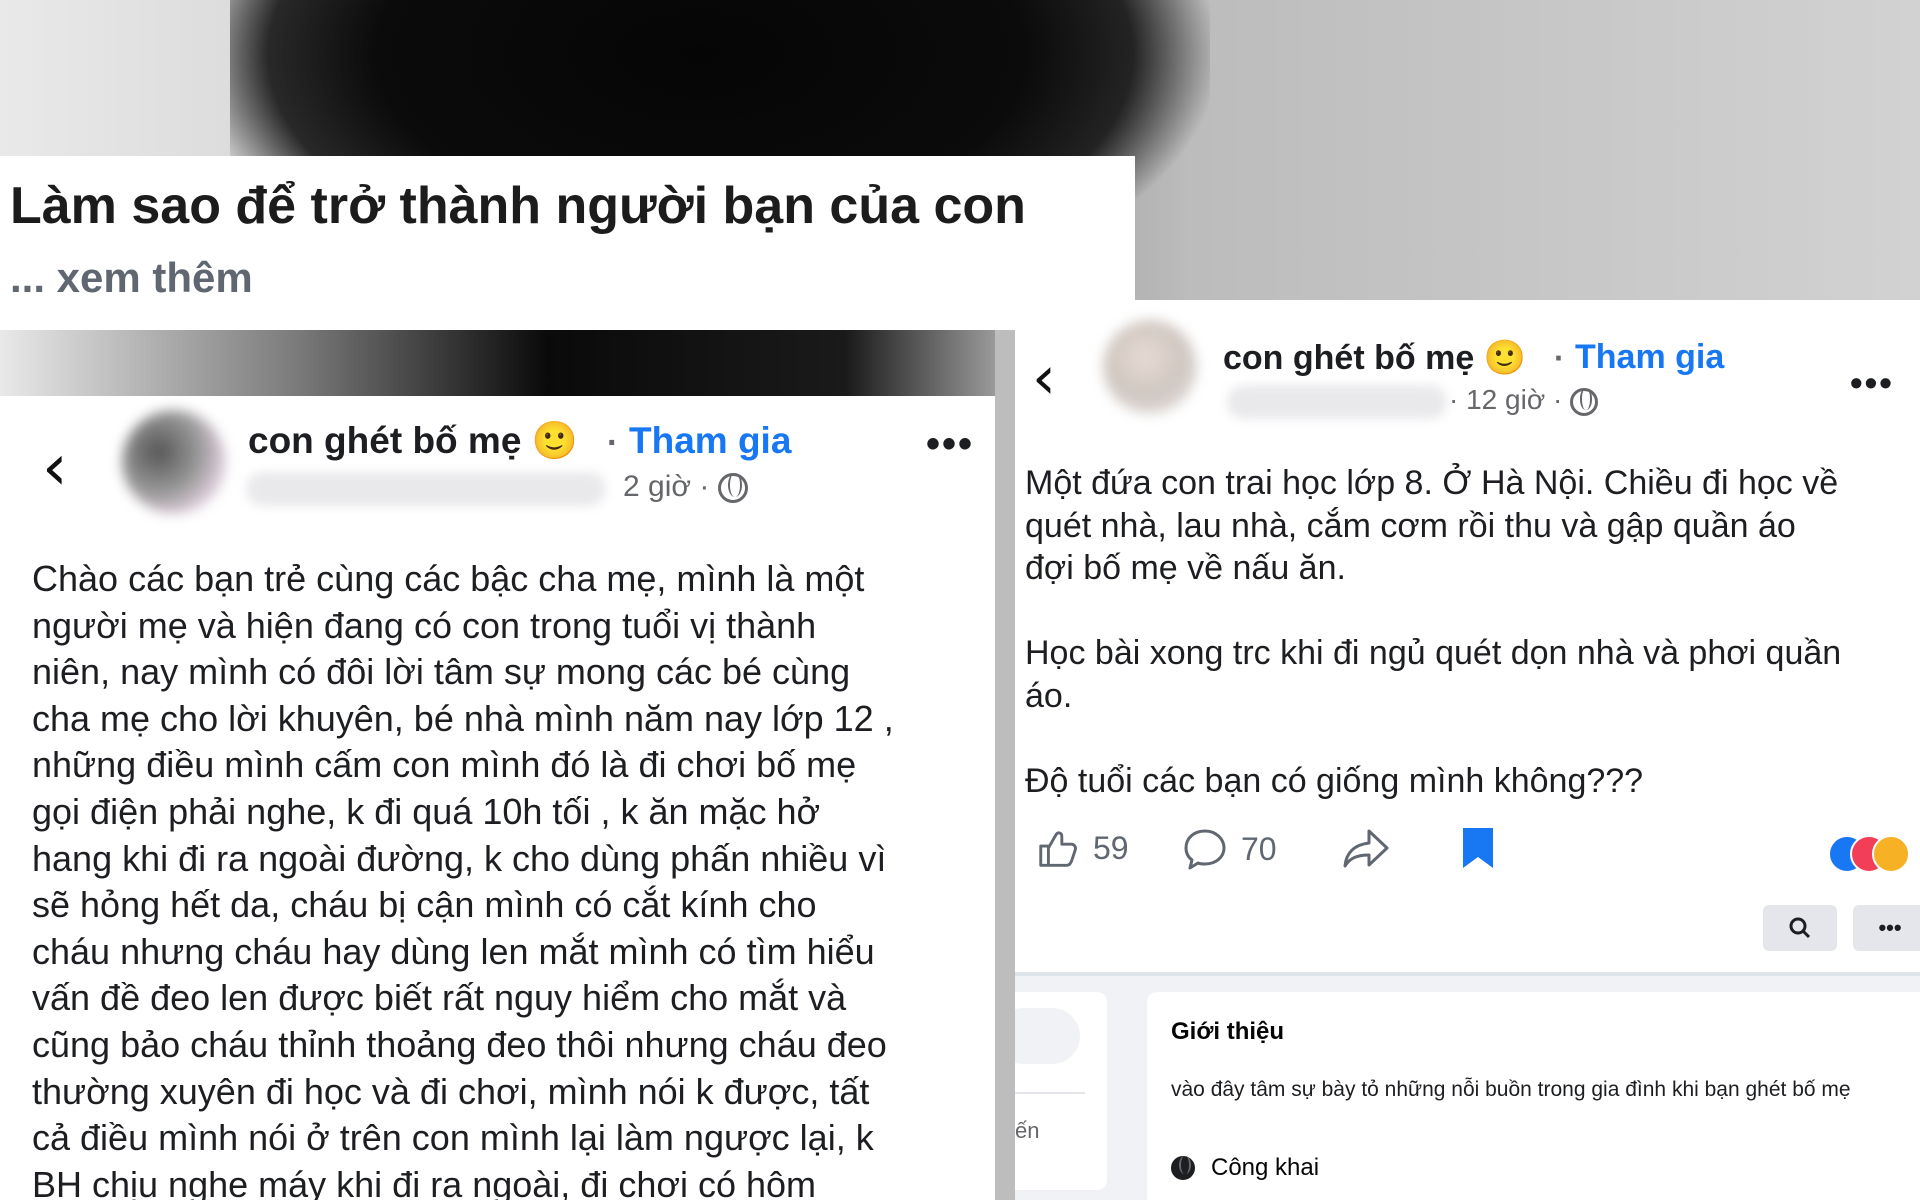 The image size is (1920, 1200). Describe the element at coordinates (1082, 848) in the screenshot. I see `like-button: 59` at that location.